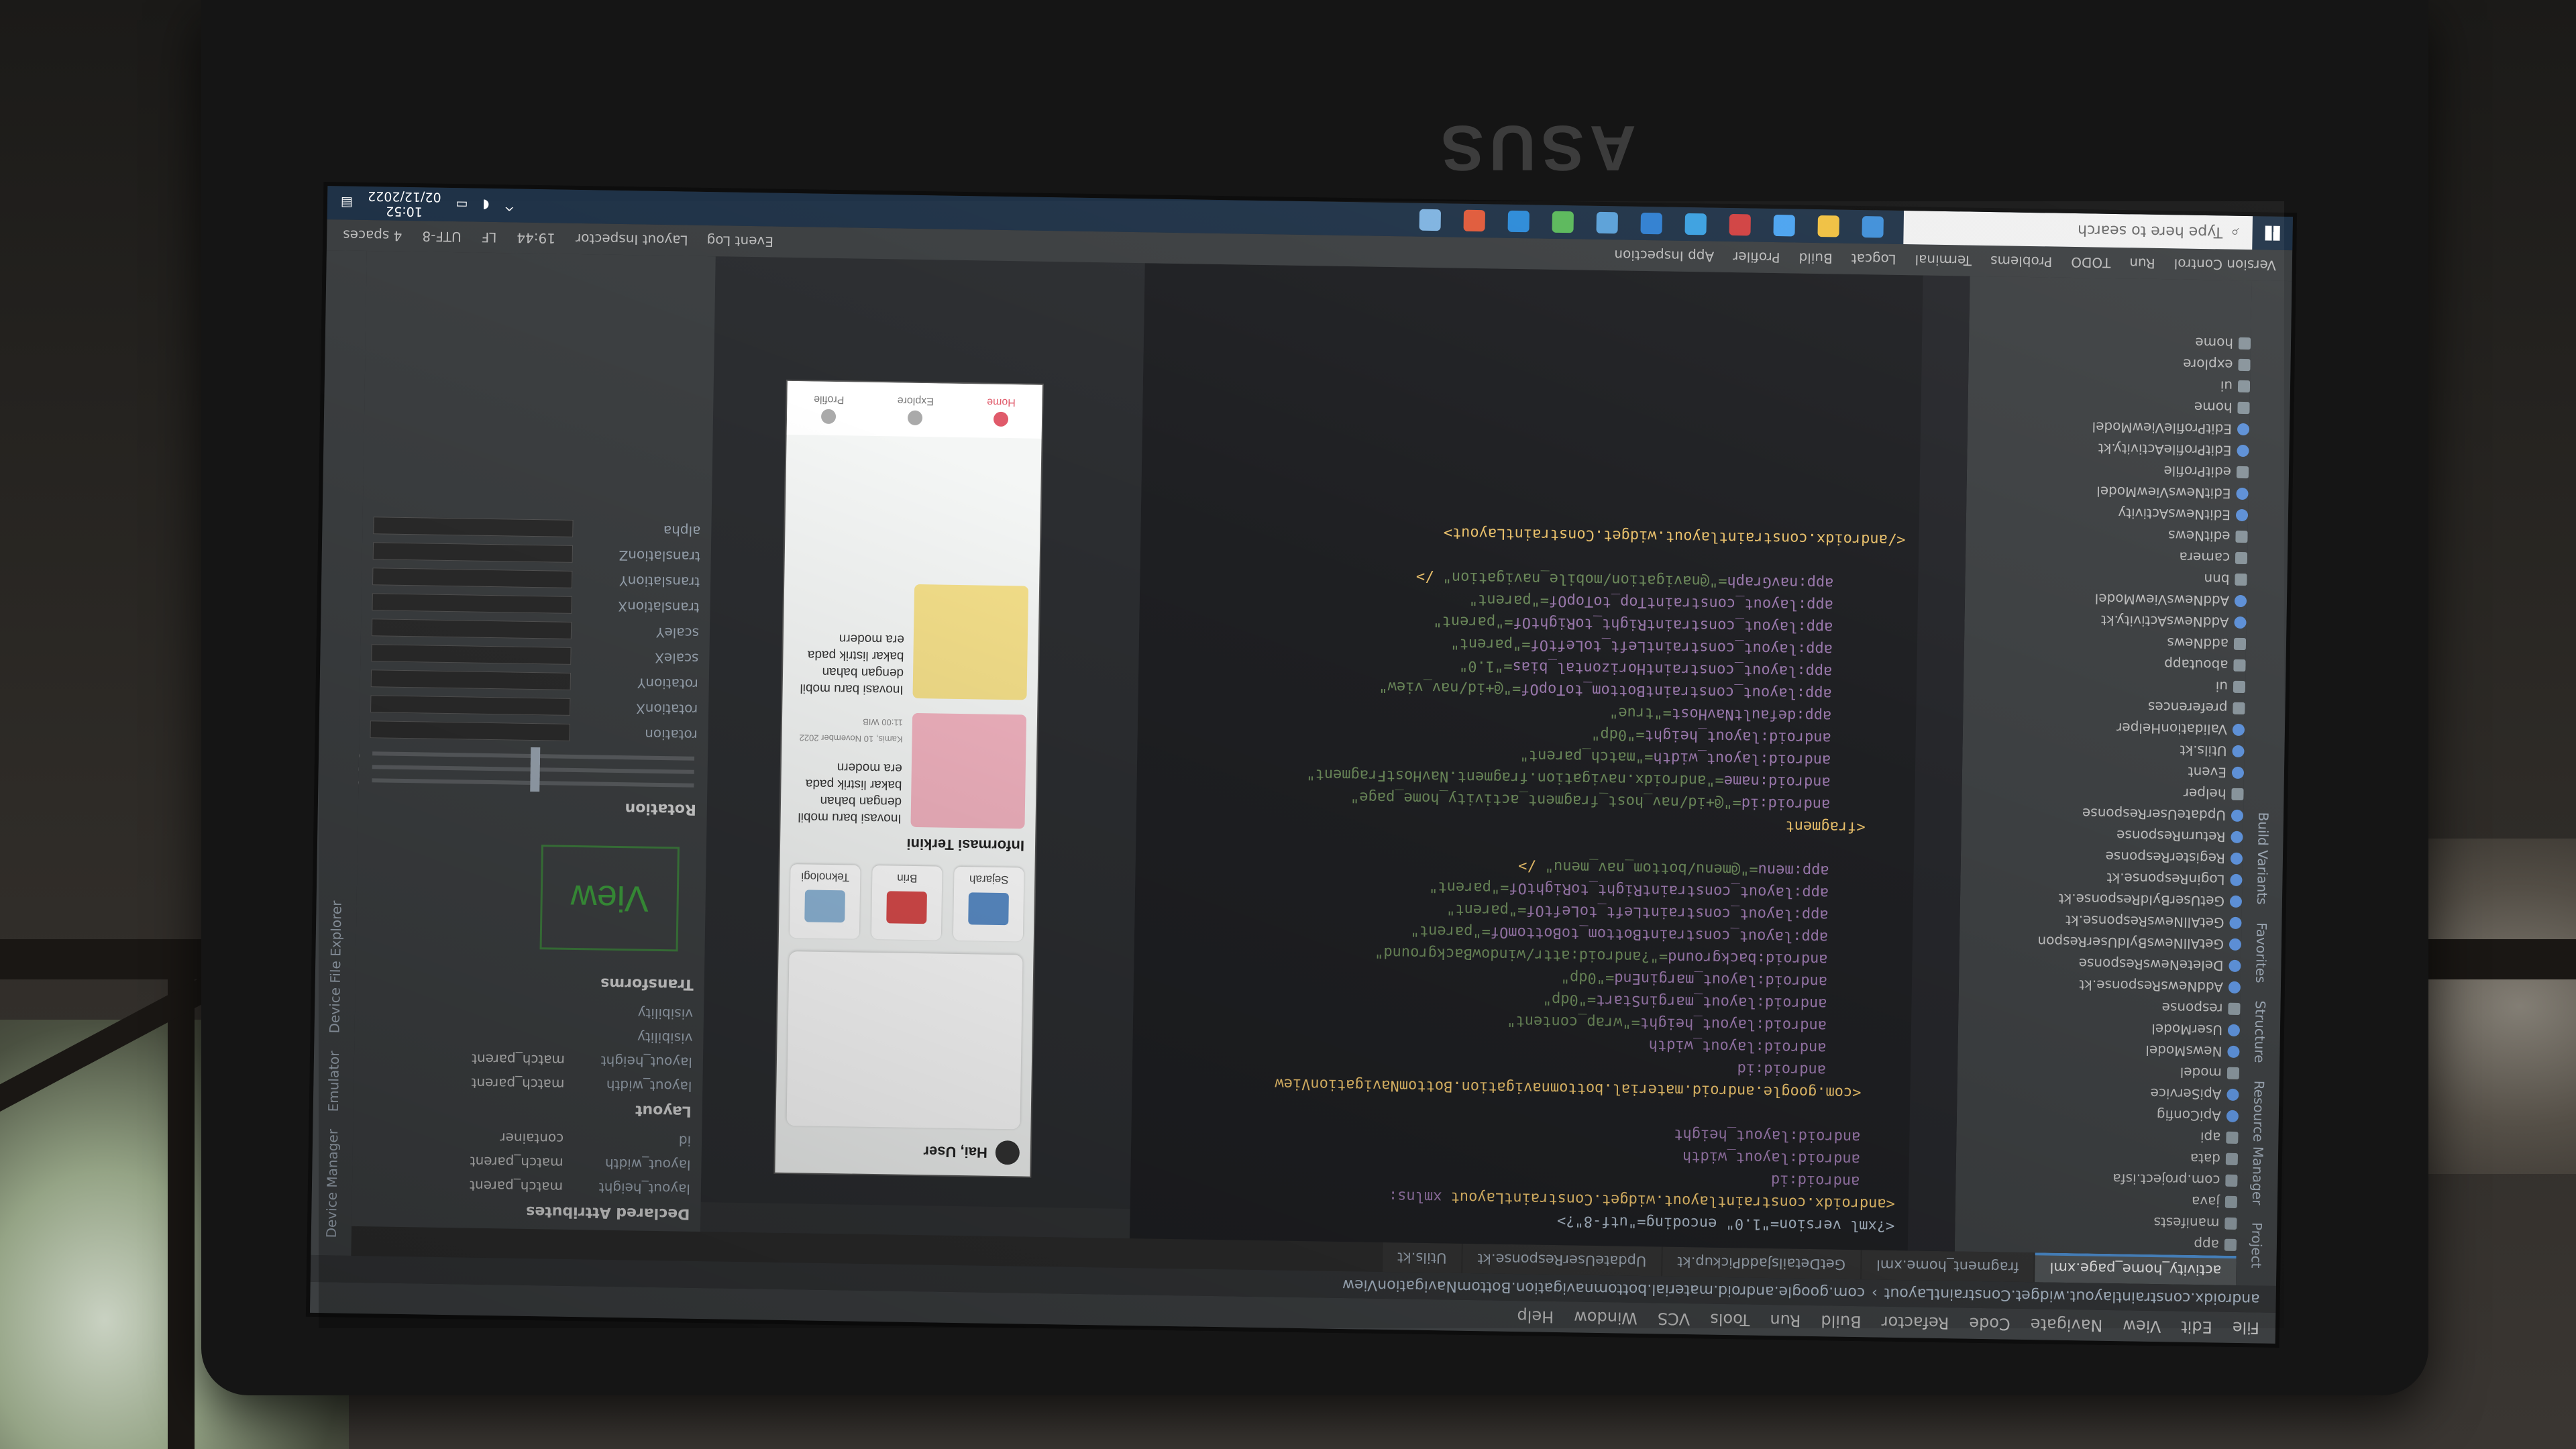 This screenshot has width=2576, height=1449. I want to click on tool-window-button: Problems, so click(2021, 261).